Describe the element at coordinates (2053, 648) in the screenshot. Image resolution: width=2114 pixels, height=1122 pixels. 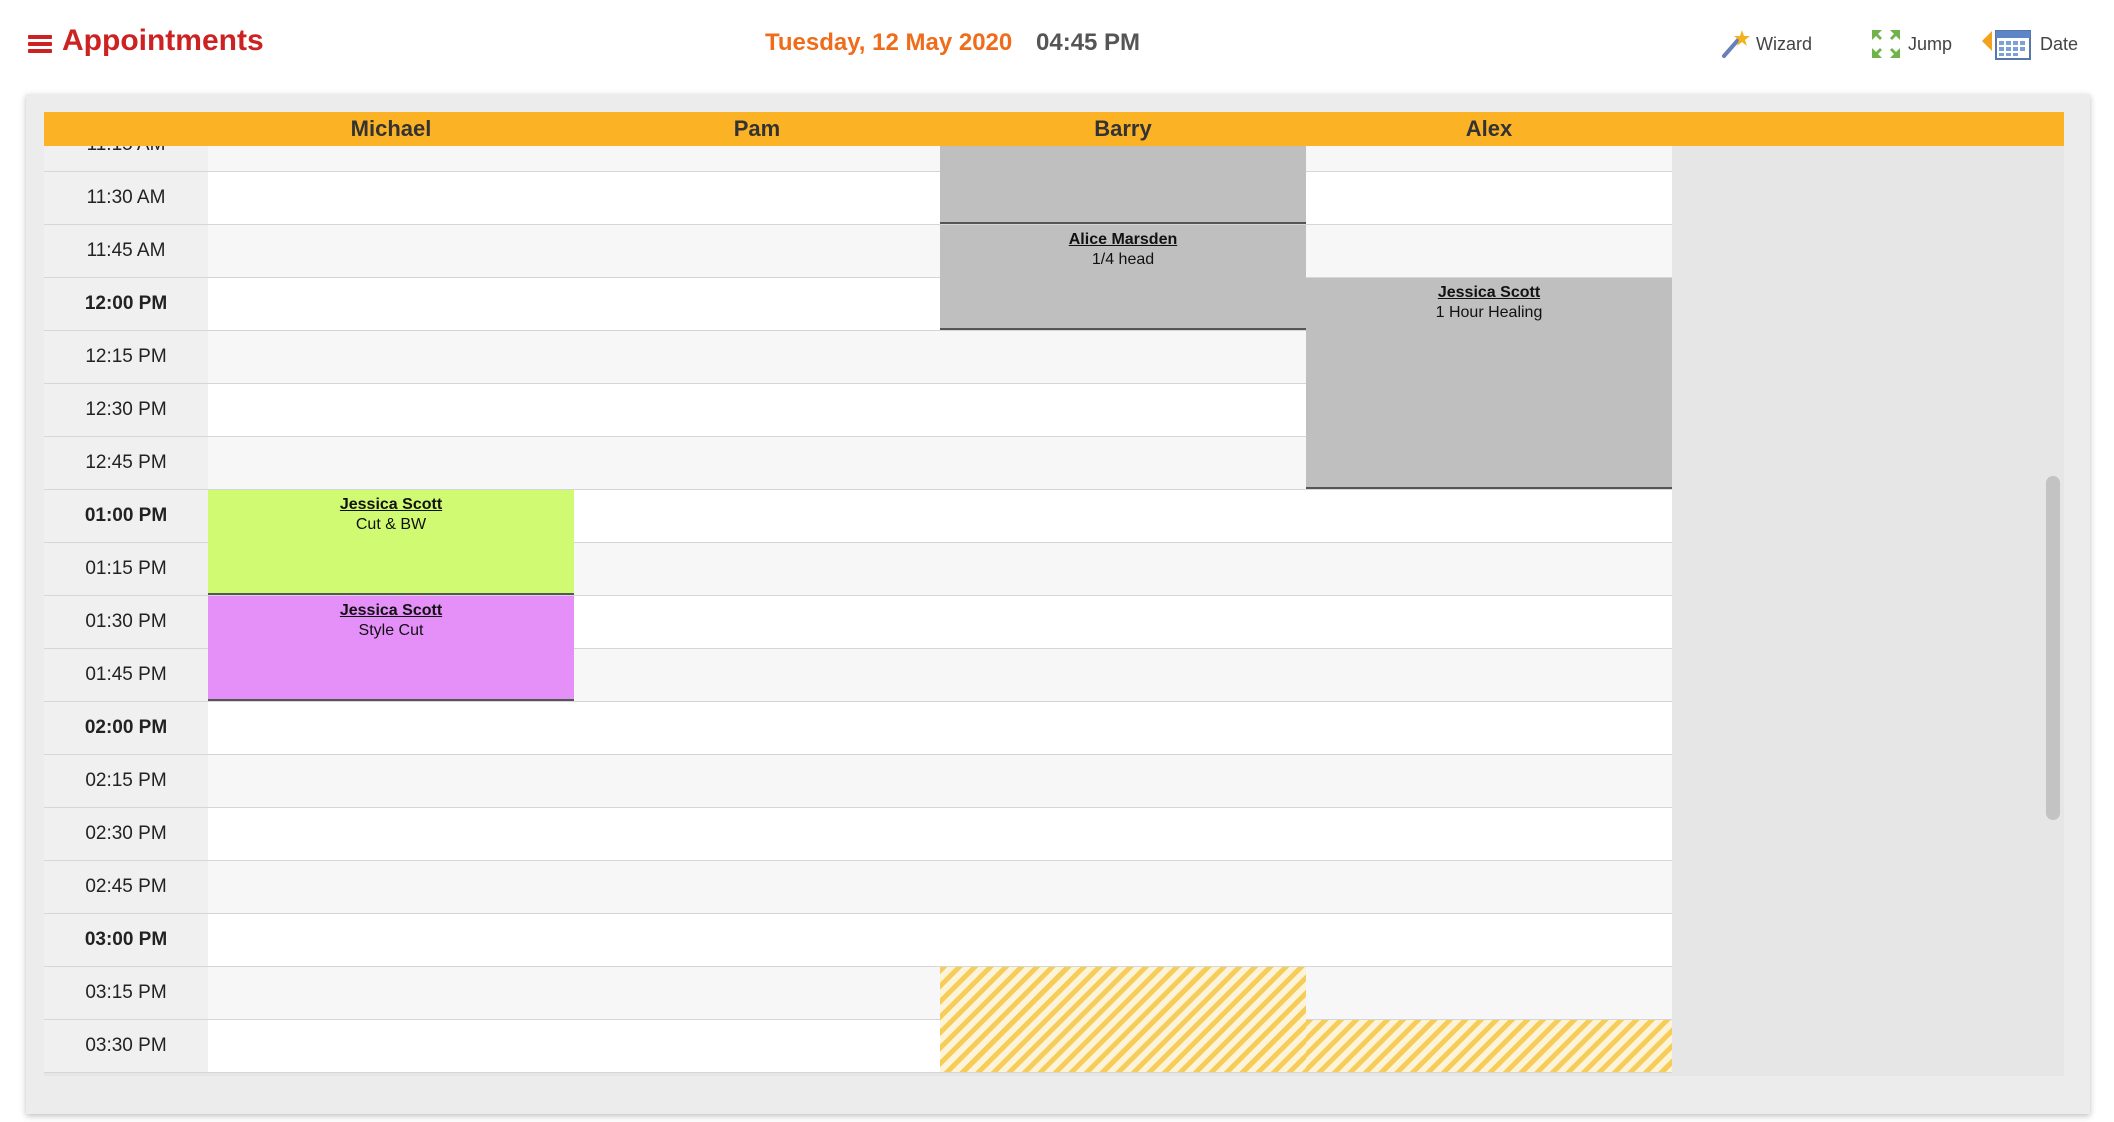
I see `vertical-scrollbar` at that location.